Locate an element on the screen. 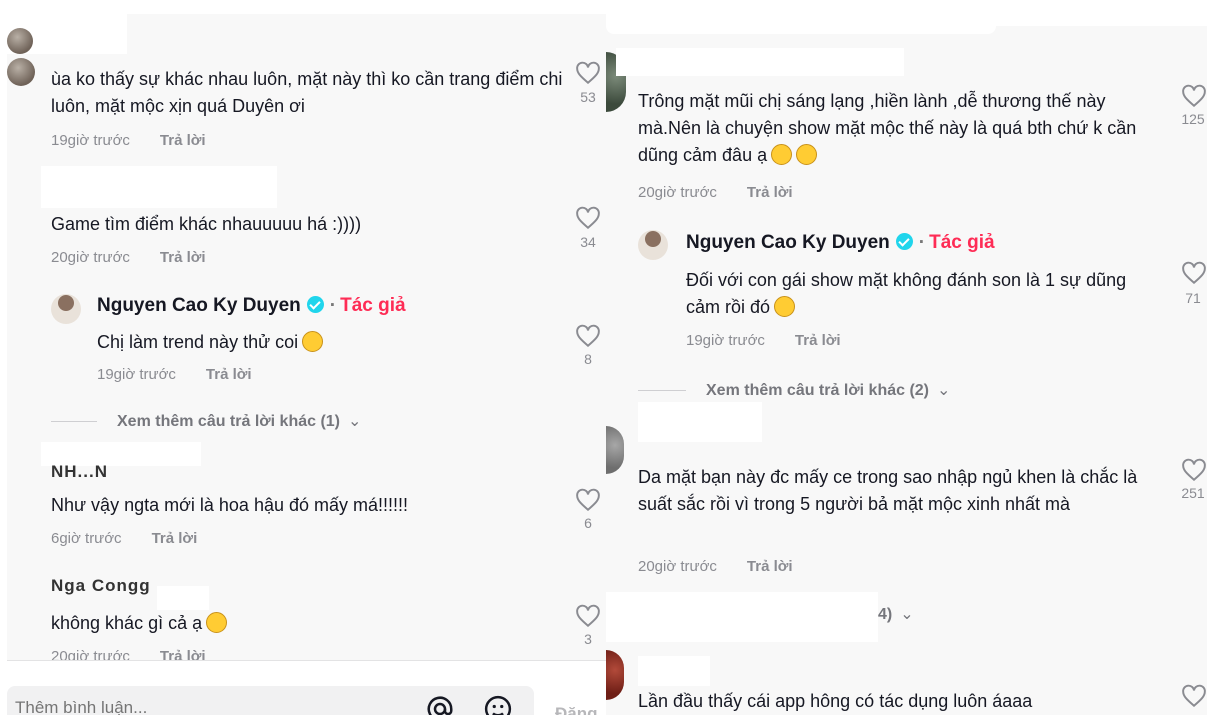 The width and height of the screenshot is (1207, 715). like-count: 8 is located at coordinates (588, 359).